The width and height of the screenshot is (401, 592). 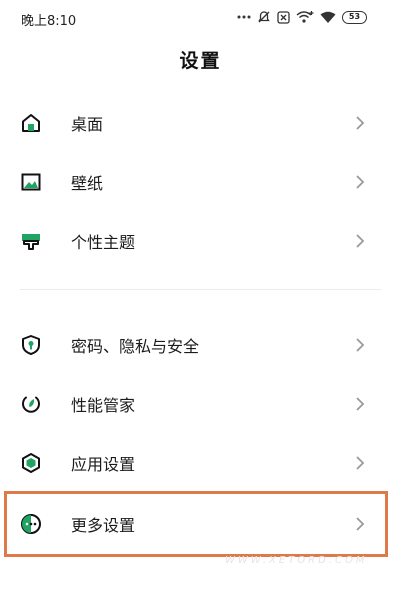 I want to click on settings-item-performance: 性能管家, so click(x=200, y=404).